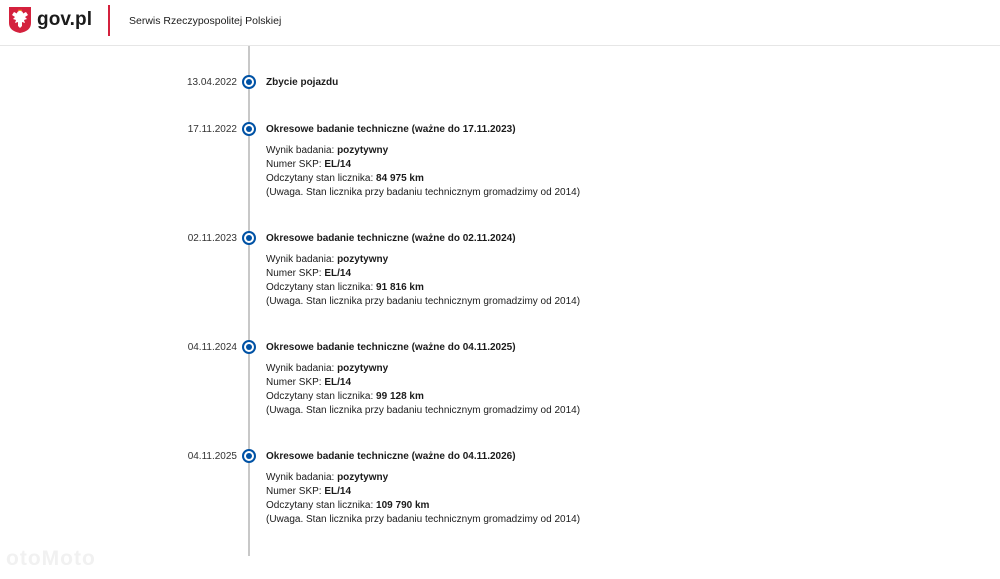  What do you see at coordinates (403, 505) in the screenshot?
I see `odometer-value: 109 790 km` at bounding box center [403, 505].